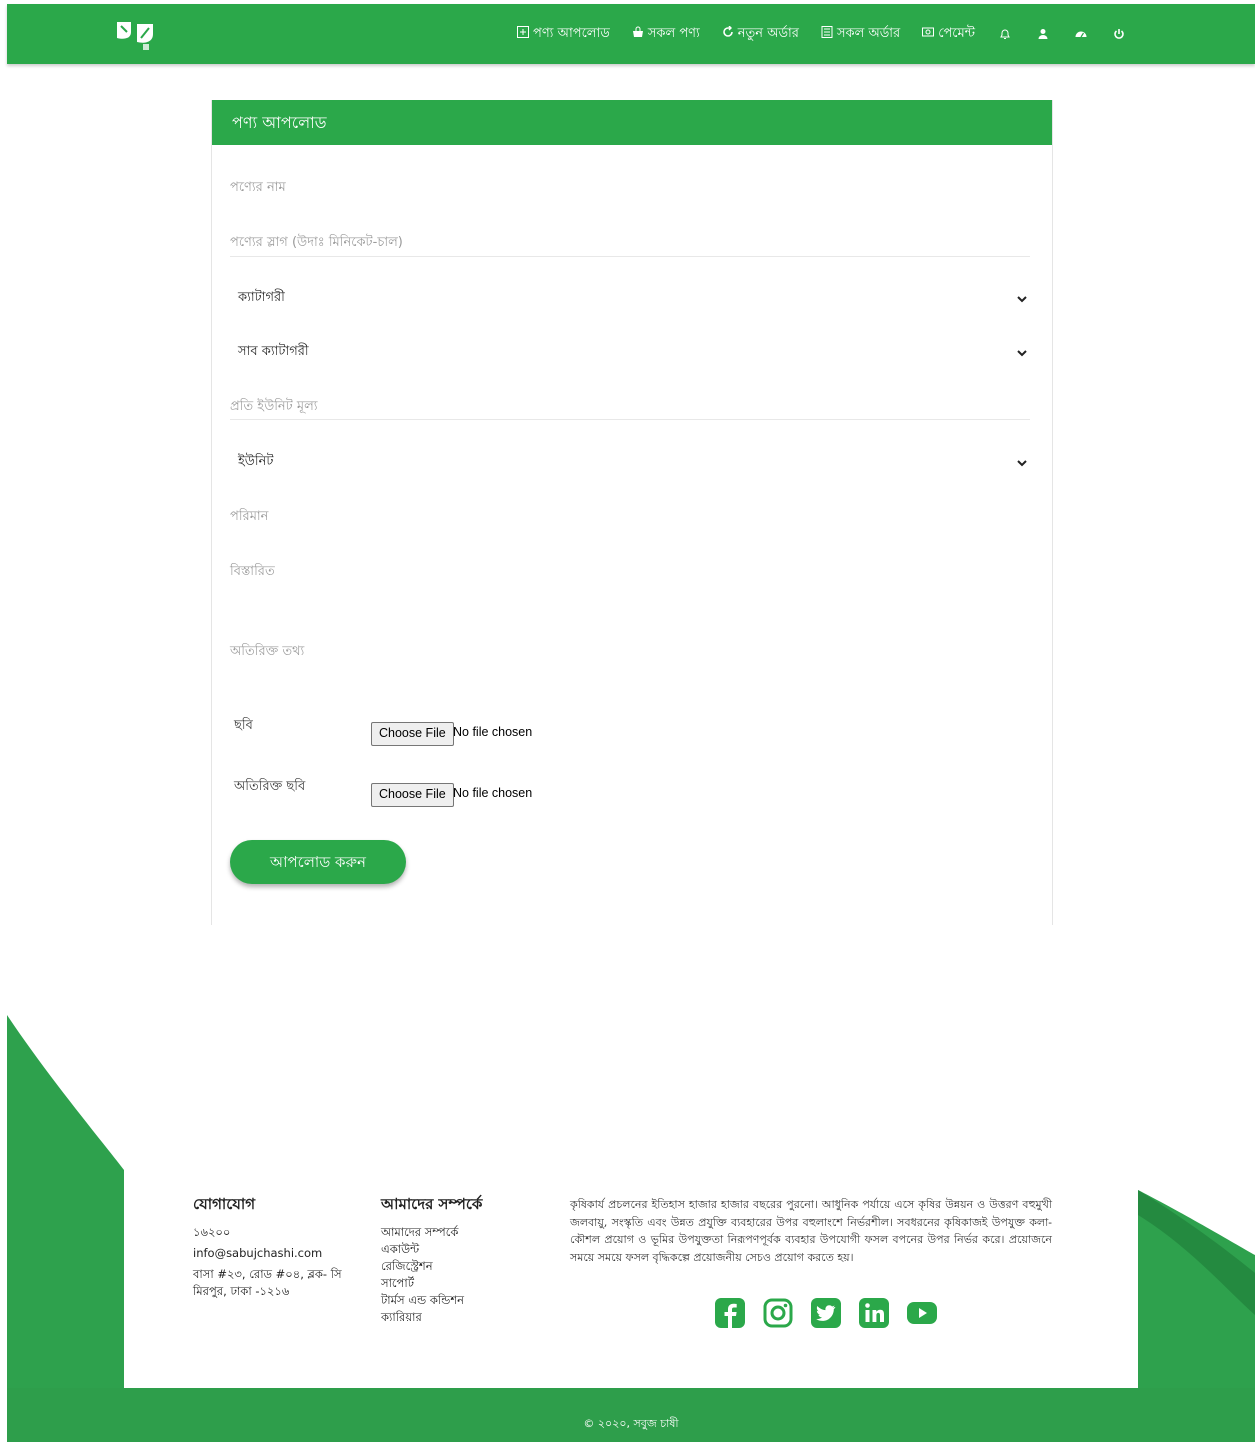 The image size is (1255, 1442). What do you see at coordinates (1043, 34) in the screenshot?
I see `user-icon` at bounding box center [1043, 34].